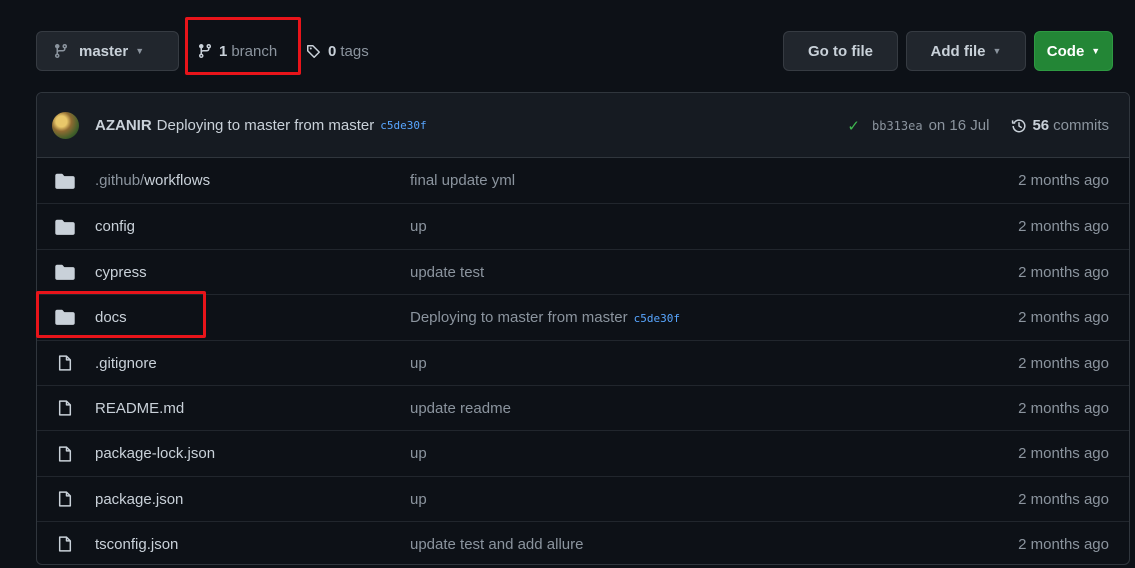 Image resolution: width=1135 pixels, height=568 pixels. I want to click on check-icon: ✓, so click(853, 126).